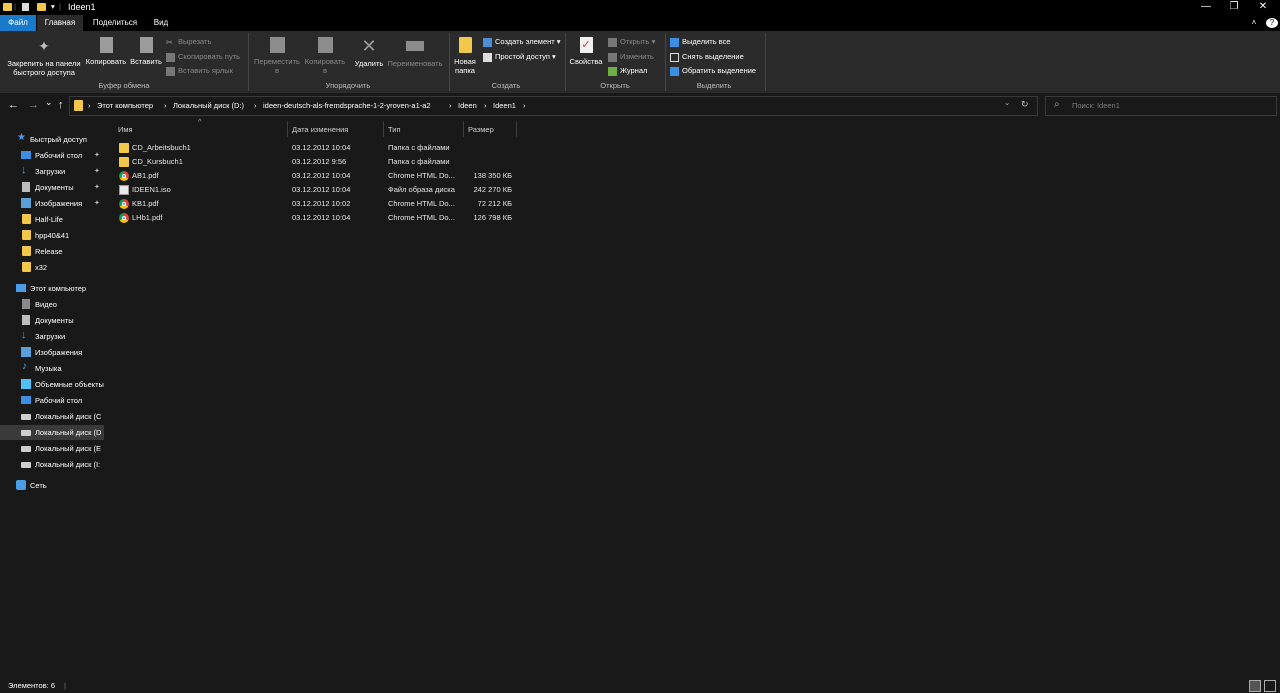 Image resolution: width=1280 pixels, height=693 pixels. Describe the element at coordinates (188, 42) in the screenshot. I see `cut-button: ✂ Вырезать` at that location.